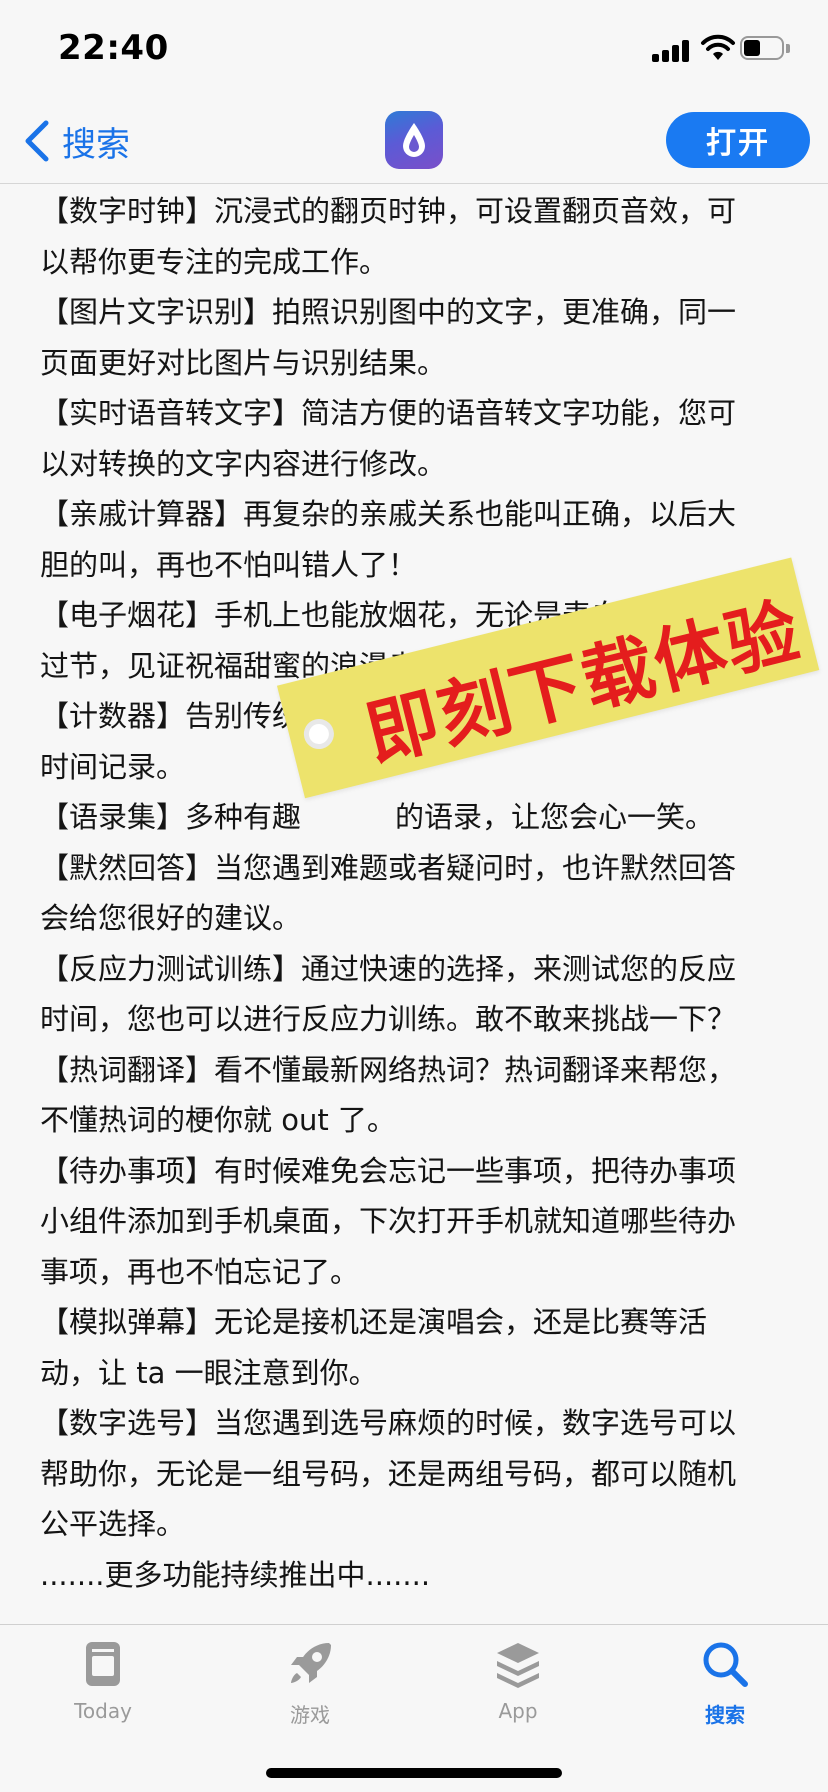  I want to click on tab-today: Today, so click(103, 1680).